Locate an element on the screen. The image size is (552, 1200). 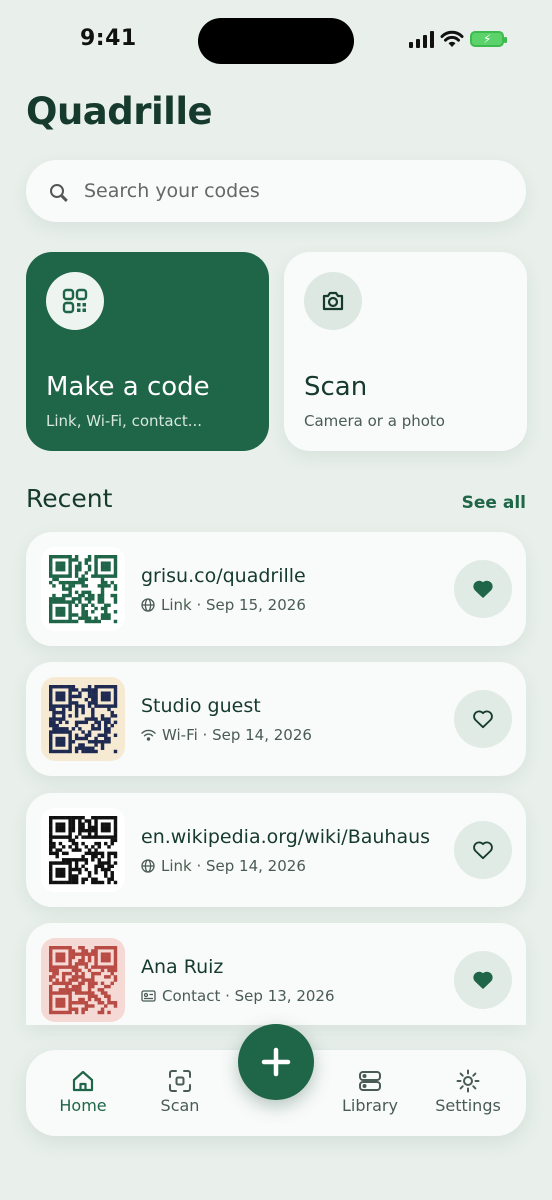
recent-item-meta-text: Contact · Sep 13, 2026 is located at coordinates (248, 996).